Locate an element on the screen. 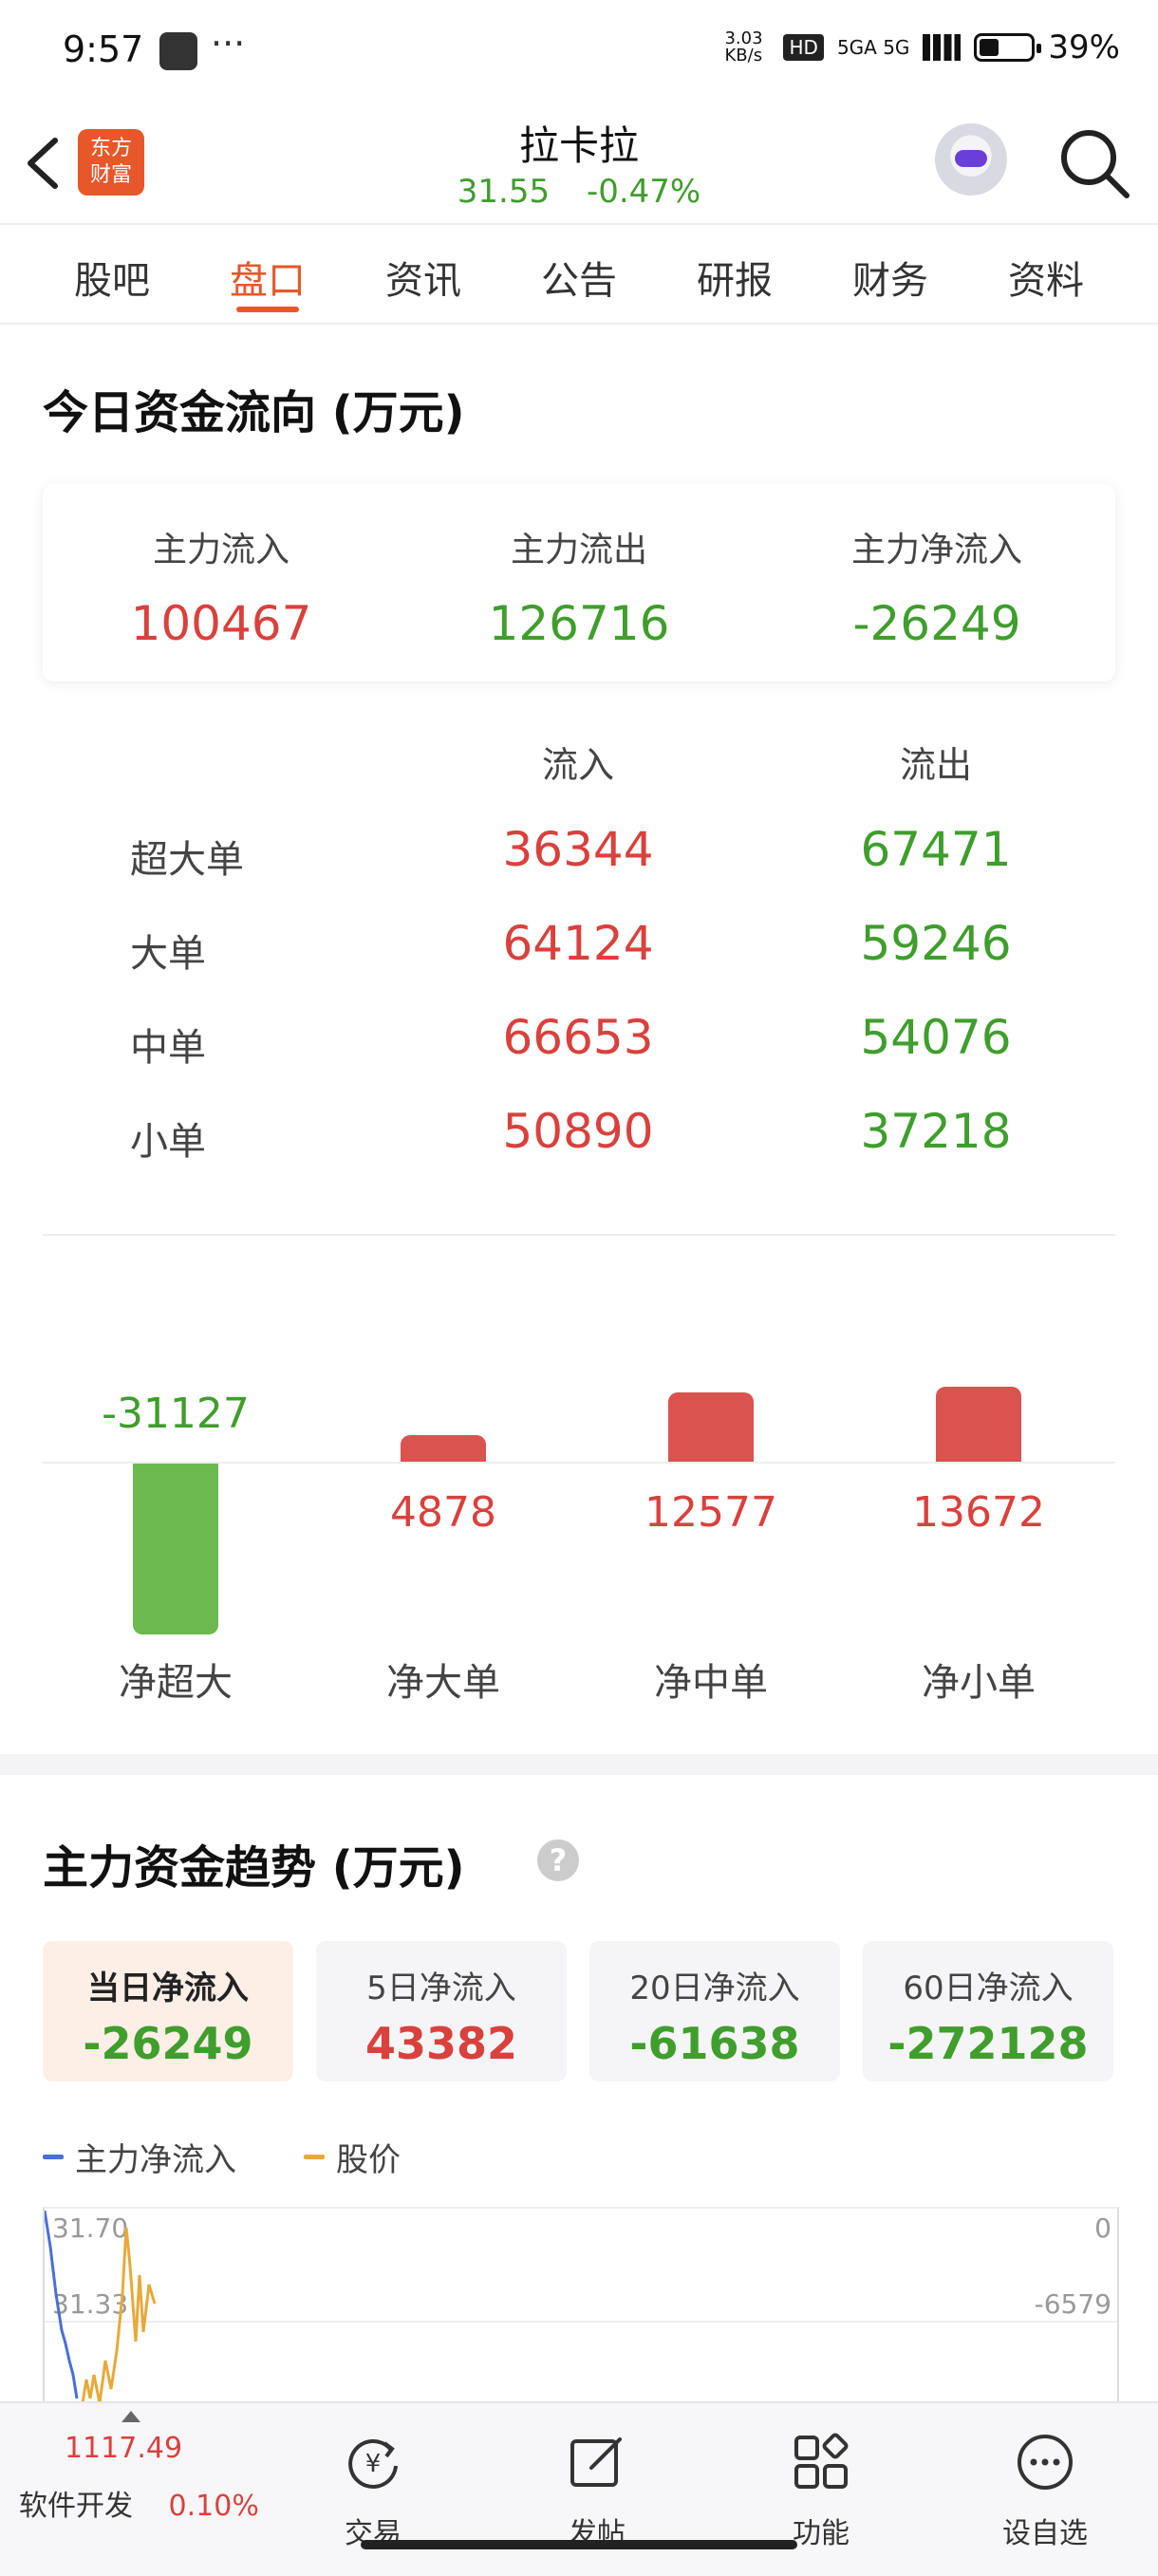  row-label: 大单 is located at coordinates (168, 954).